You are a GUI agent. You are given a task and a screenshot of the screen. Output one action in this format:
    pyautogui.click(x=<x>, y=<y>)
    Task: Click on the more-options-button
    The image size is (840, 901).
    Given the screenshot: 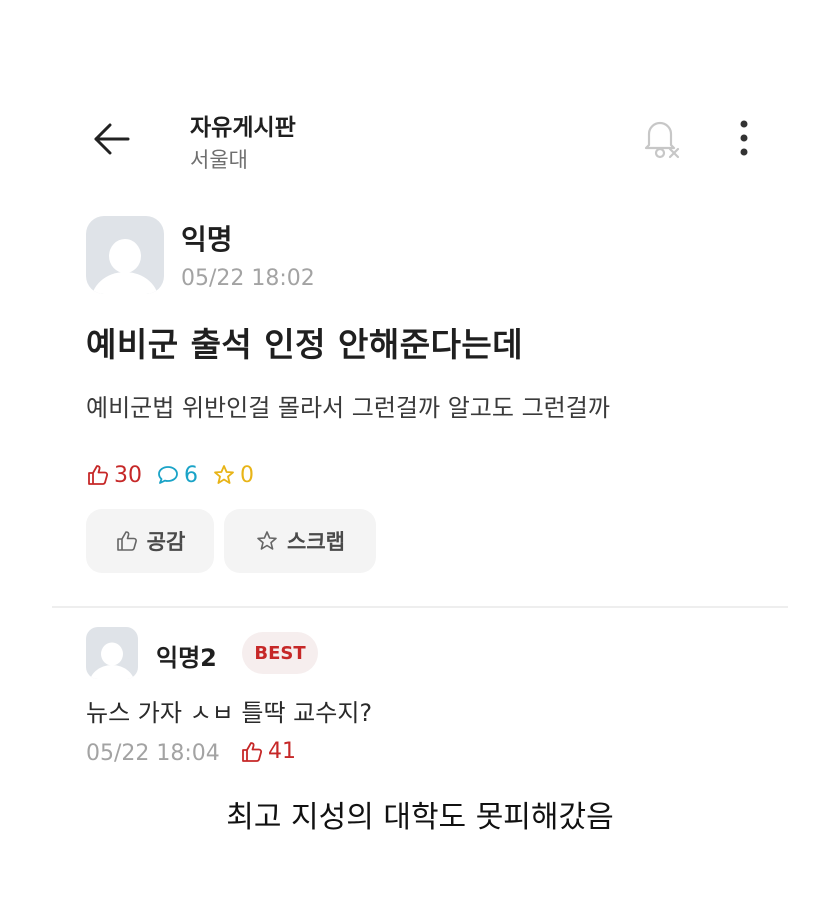 What is the action you would take?
    pyautogui.click(x=744, y=138)
    